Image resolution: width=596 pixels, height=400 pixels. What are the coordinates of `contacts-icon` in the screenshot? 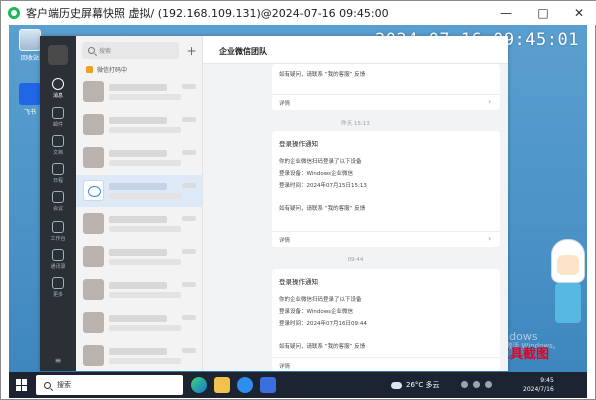 It's located at (58, 255).